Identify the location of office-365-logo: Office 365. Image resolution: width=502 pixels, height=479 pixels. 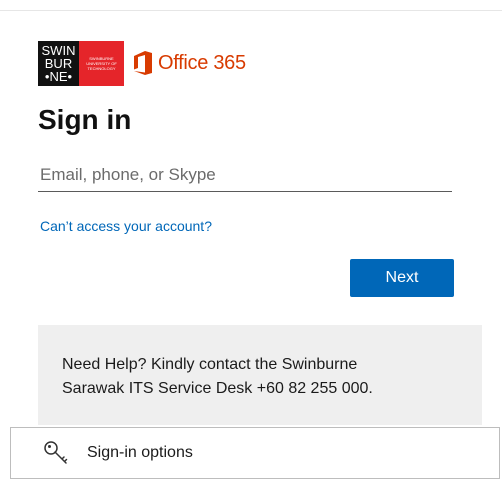
(190, 63).